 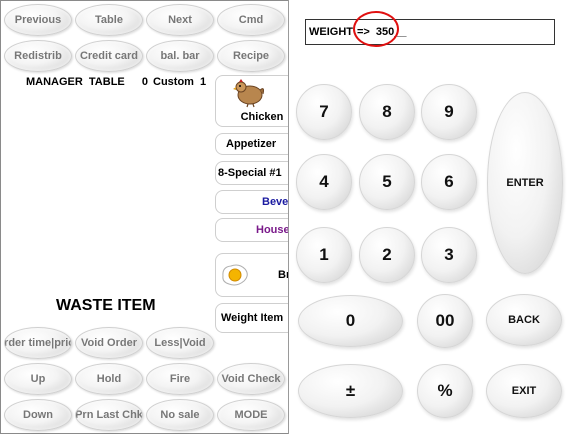 I want to click on key-4: 4, so click(x=324, y=182).